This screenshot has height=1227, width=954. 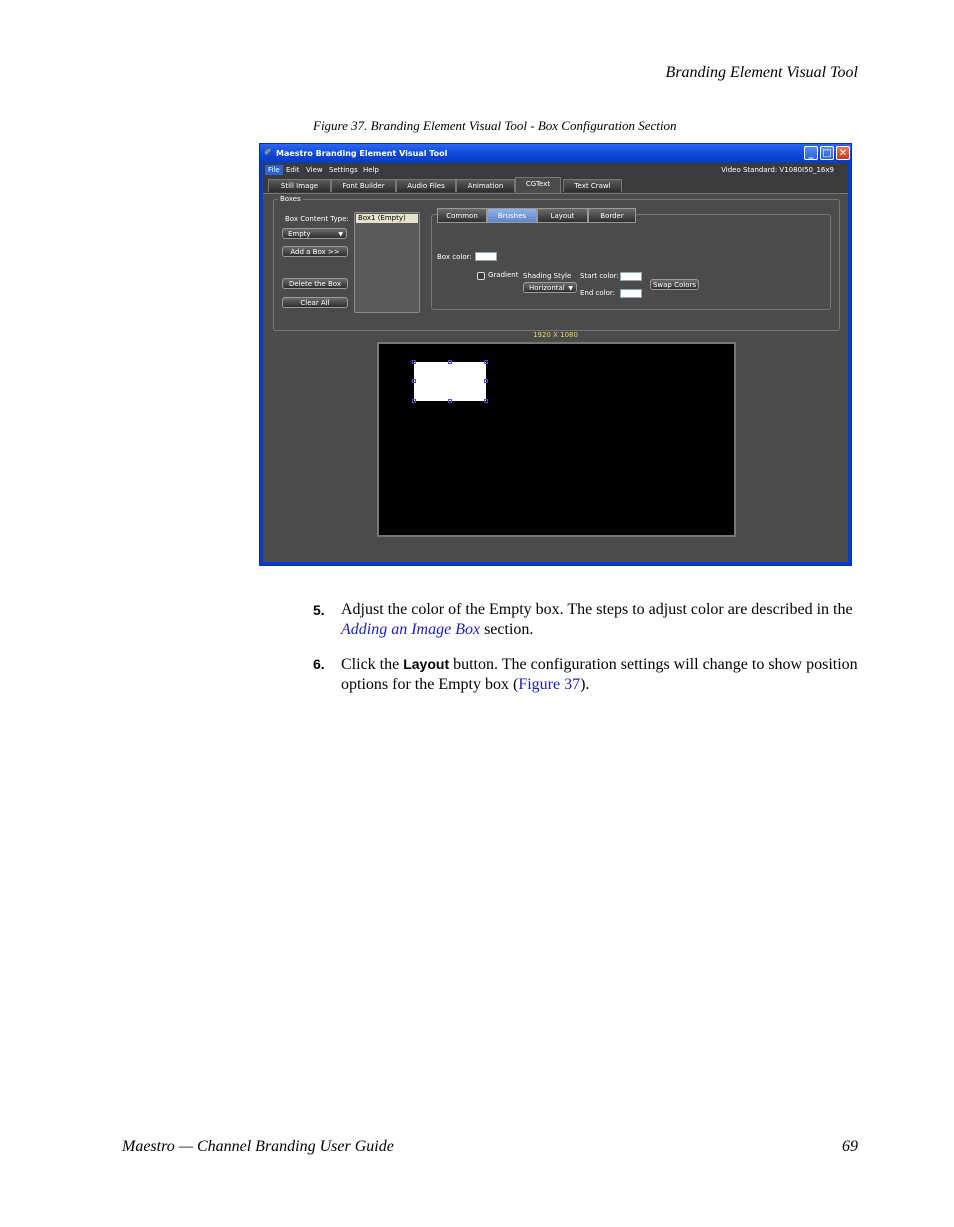 What do you see at coordinates (674, 284) in the screenshot?
I see `swap-colors-button: Swap Colors` at bounding box center [674, 284].